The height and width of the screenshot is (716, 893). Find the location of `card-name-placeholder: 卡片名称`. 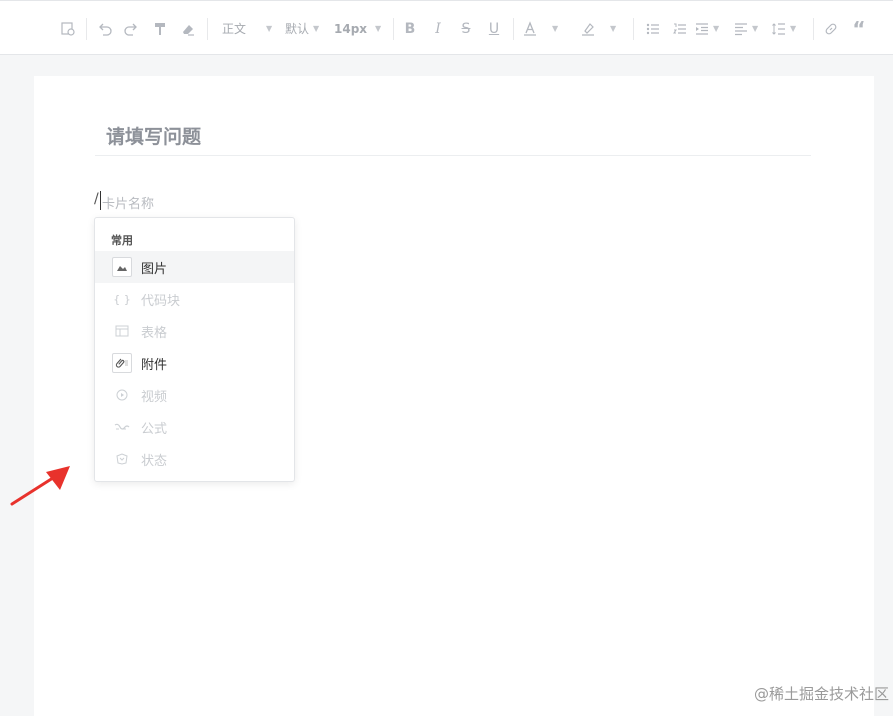

card-name-placeholder: 卡片名称 is located at coordinates (128, 202).